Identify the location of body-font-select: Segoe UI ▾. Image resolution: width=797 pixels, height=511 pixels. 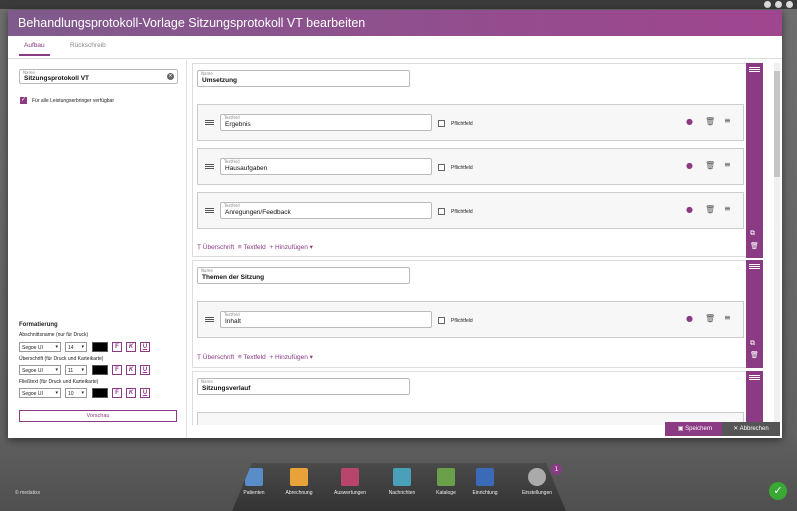
(40, 393).